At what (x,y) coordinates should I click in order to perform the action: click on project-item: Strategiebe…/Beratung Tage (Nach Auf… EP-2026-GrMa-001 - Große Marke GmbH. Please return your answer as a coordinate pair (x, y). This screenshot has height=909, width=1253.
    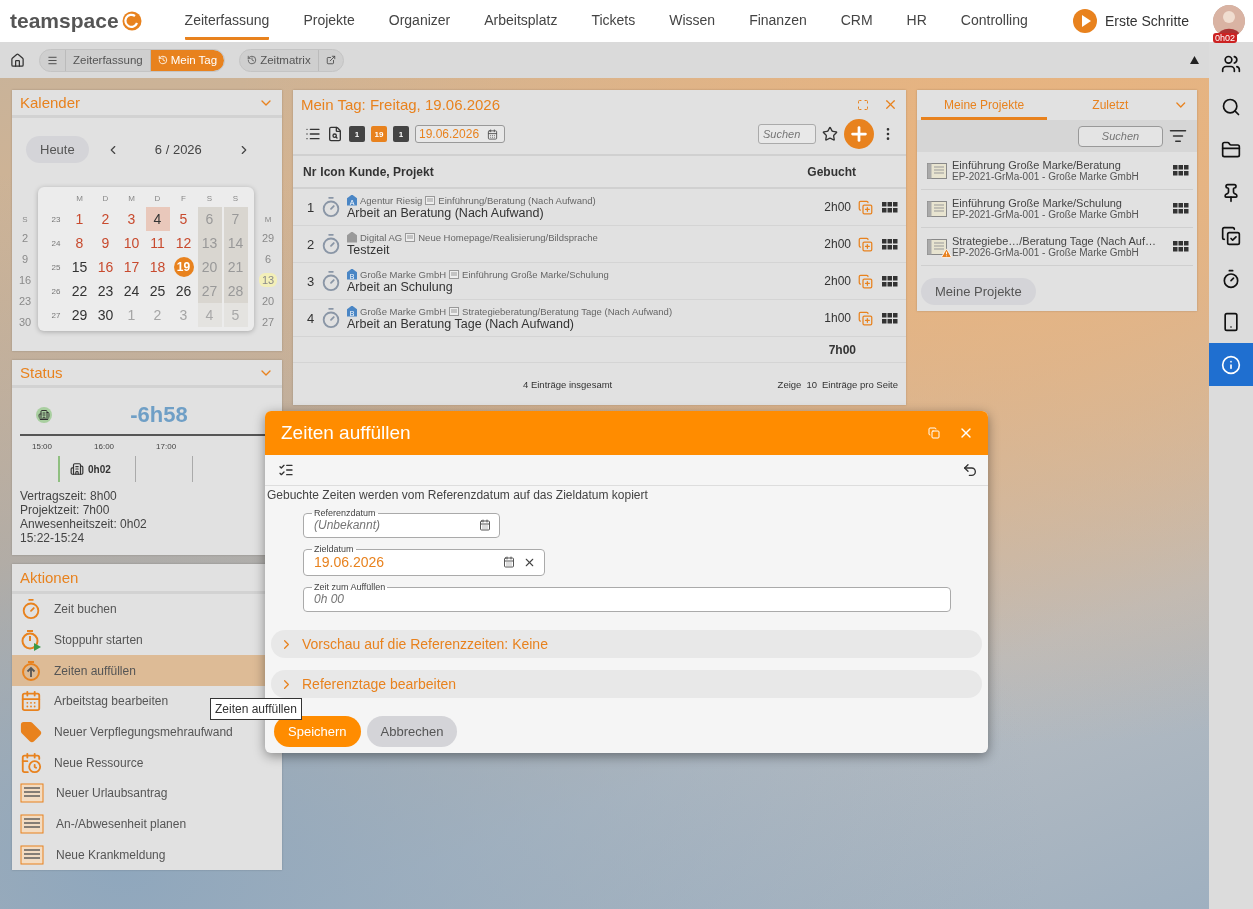
    Looking at the image, I should click on (1057, 247).